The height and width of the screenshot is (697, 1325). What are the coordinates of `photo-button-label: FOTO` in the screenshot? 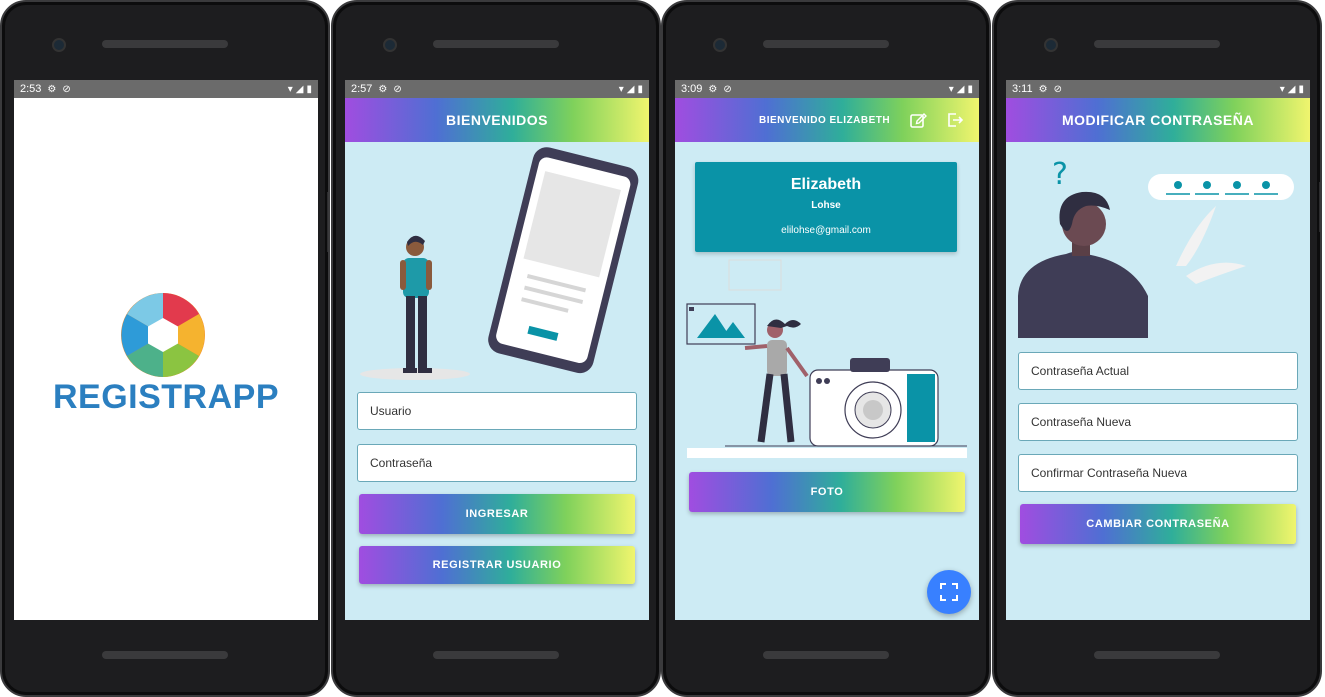 It's located at (827, 492).